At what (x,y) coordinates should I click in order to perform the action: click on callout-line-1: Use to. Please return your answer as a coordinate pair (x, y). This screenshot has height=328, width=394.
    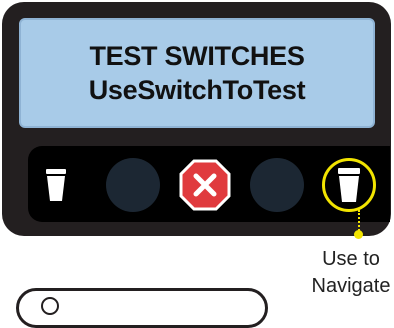
    Looking at the image, I should click on (351, 259).